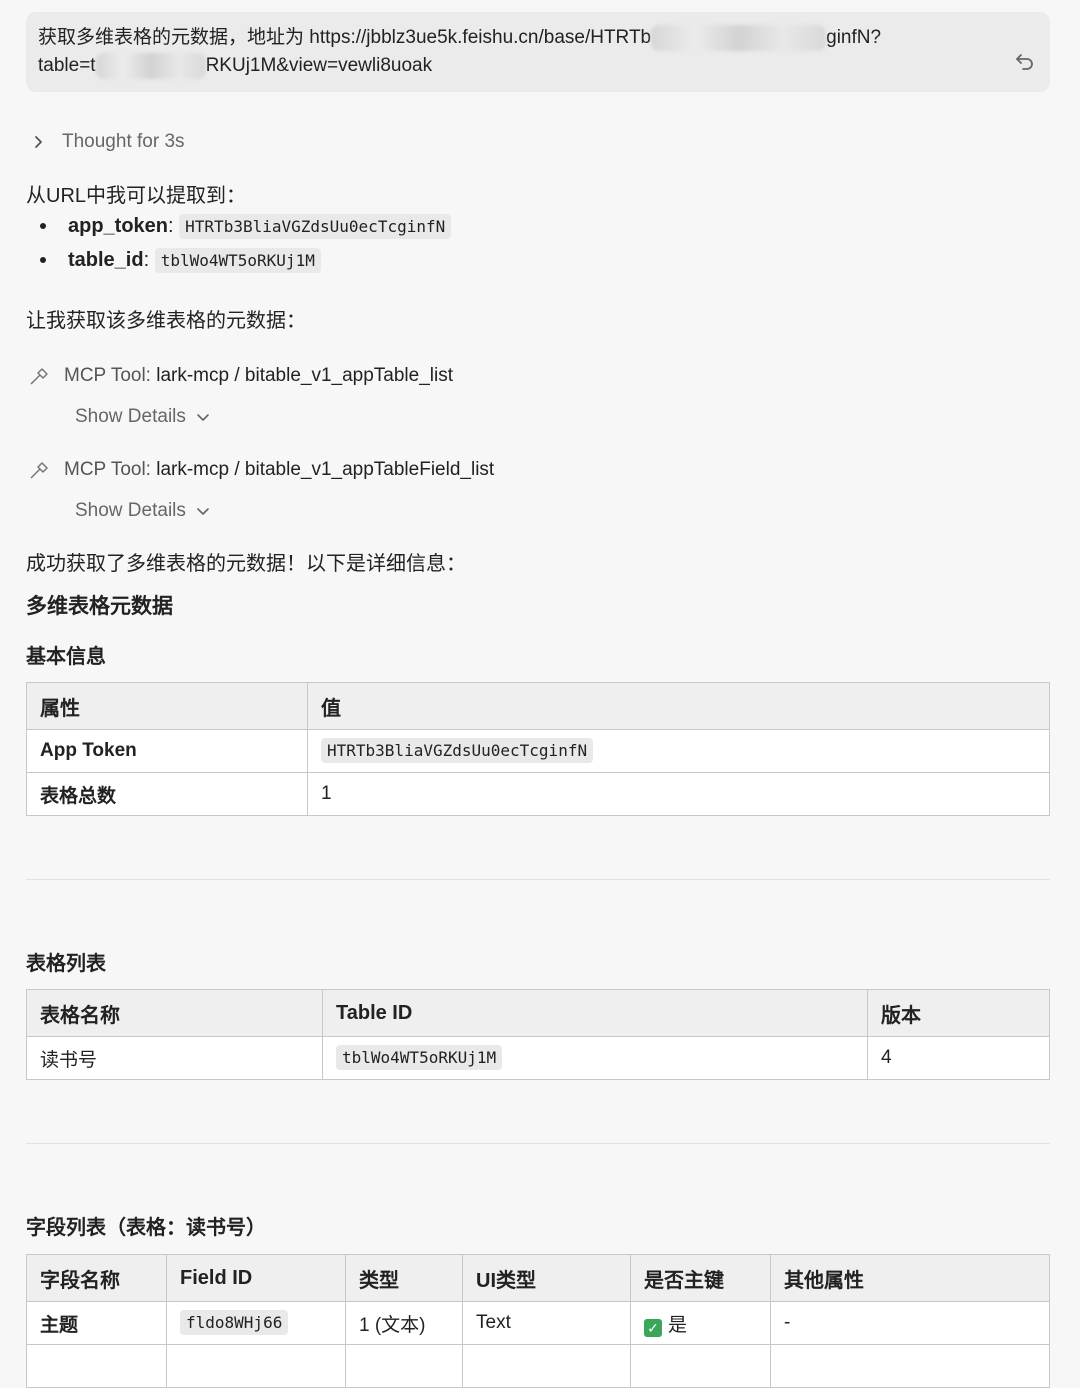  What do you see at coordinates (546, 1278) in the screenshot?
I see `column-header: UI类型` at bounding box center [546, 1278].